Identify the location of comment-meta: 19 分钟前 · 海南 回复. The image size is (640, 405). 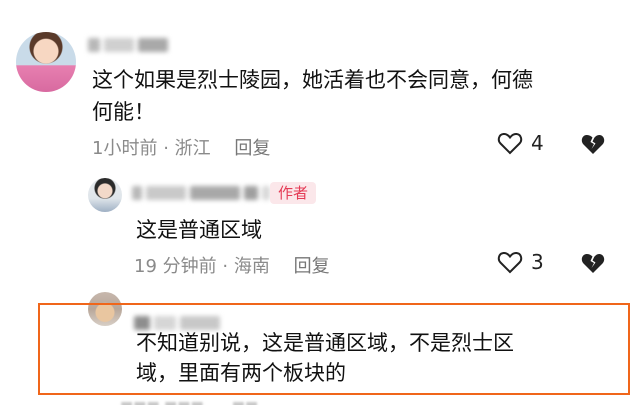
(232, 266).